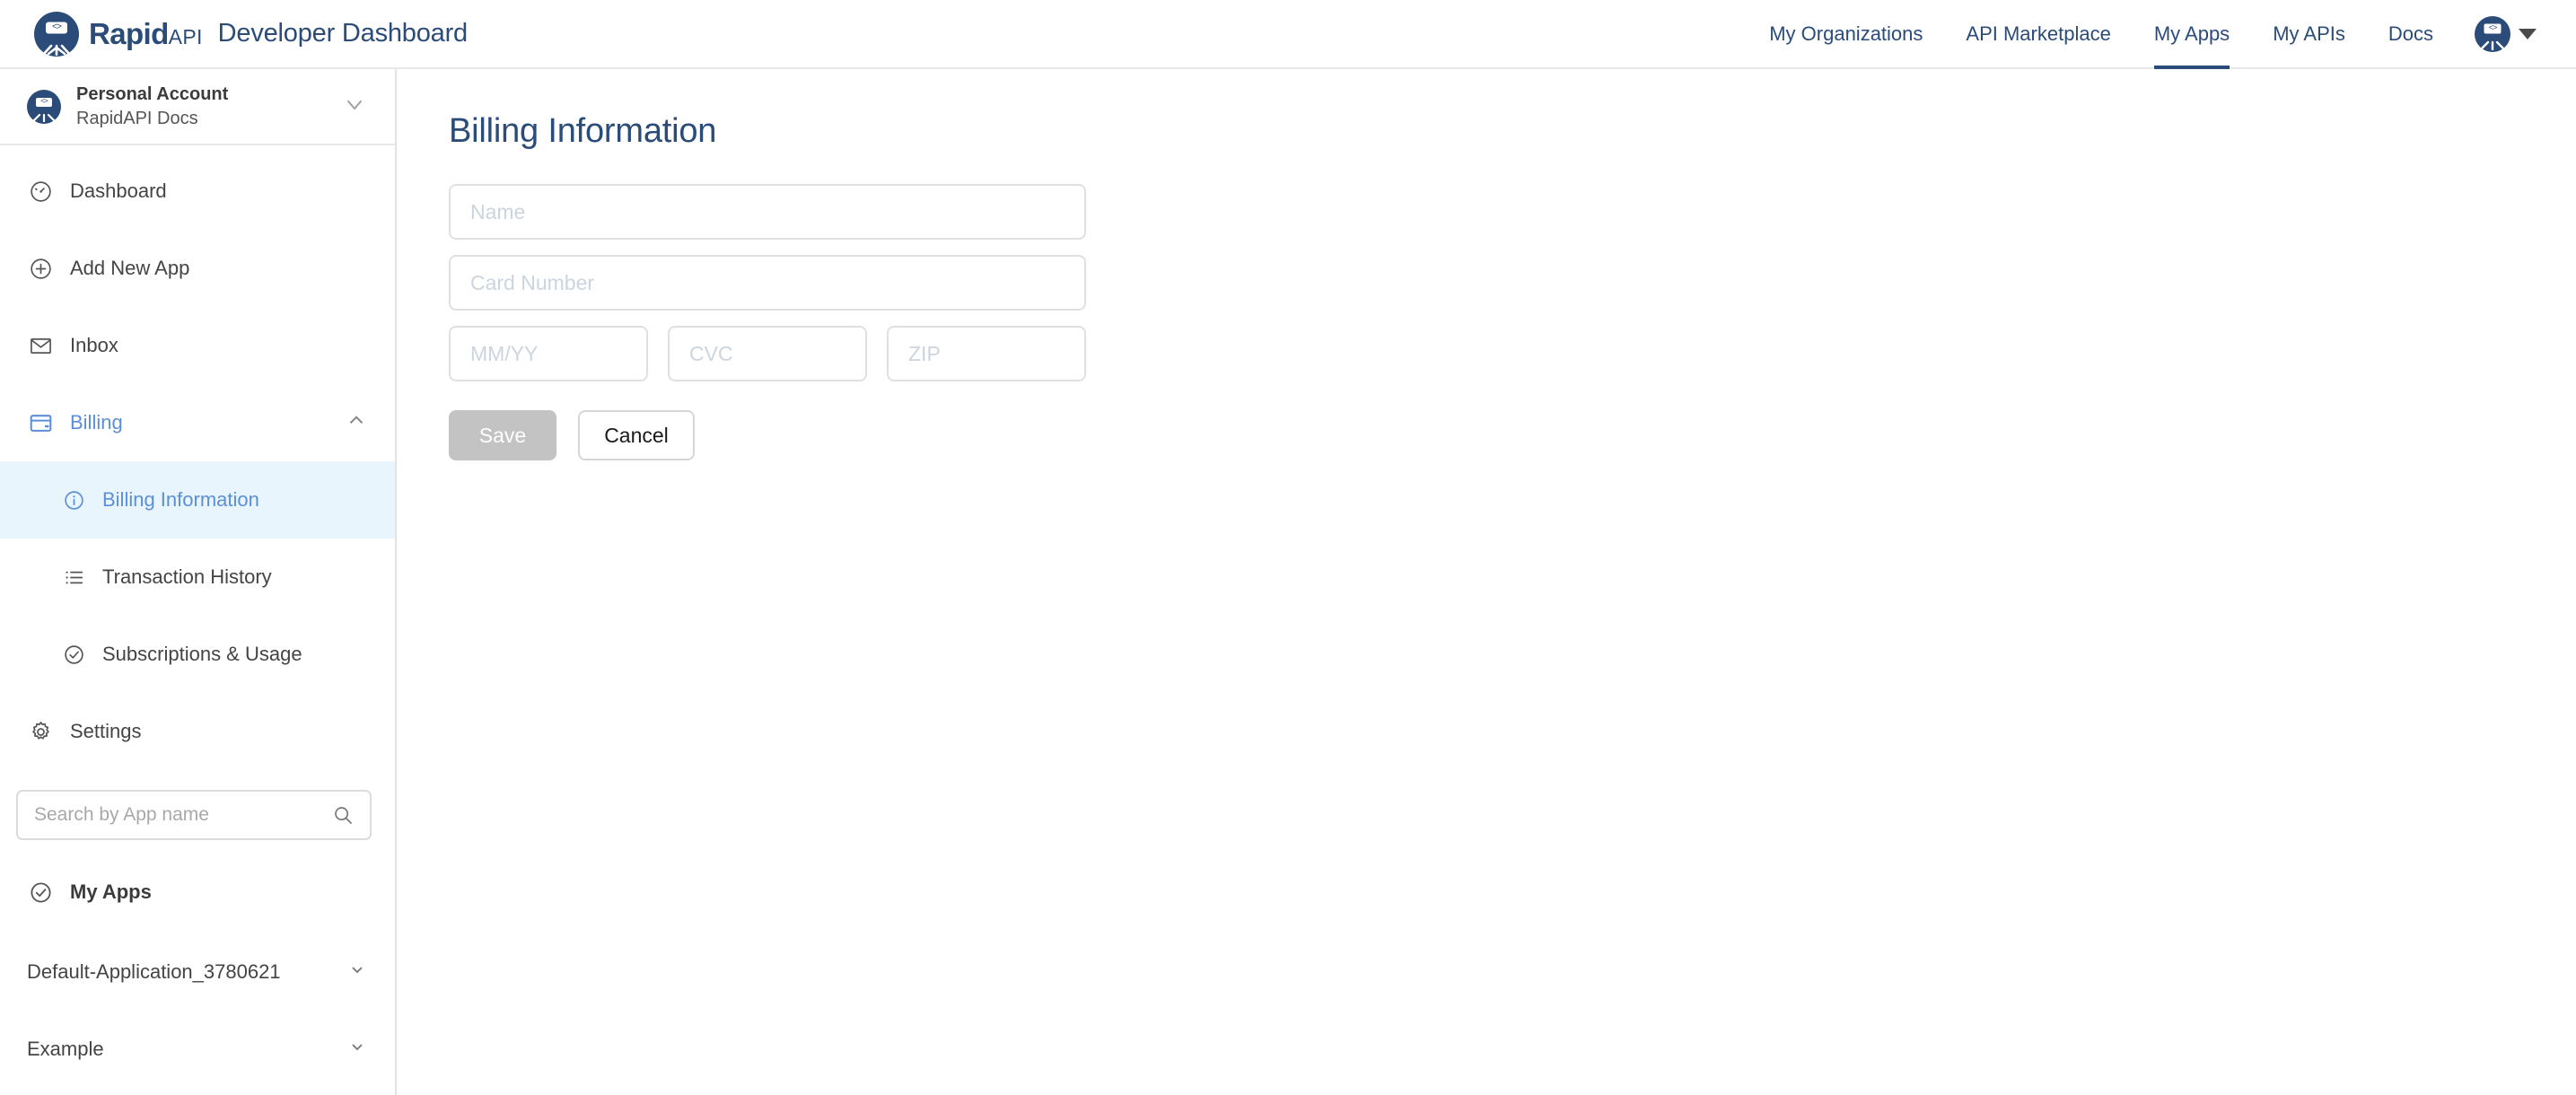 The width and height of the screenshot is (2576, 1095). What do you see at coordinates (129, 33) in the screenshot?
I see `brand-name-primary: Rapid` at bounding box center [129, 33].